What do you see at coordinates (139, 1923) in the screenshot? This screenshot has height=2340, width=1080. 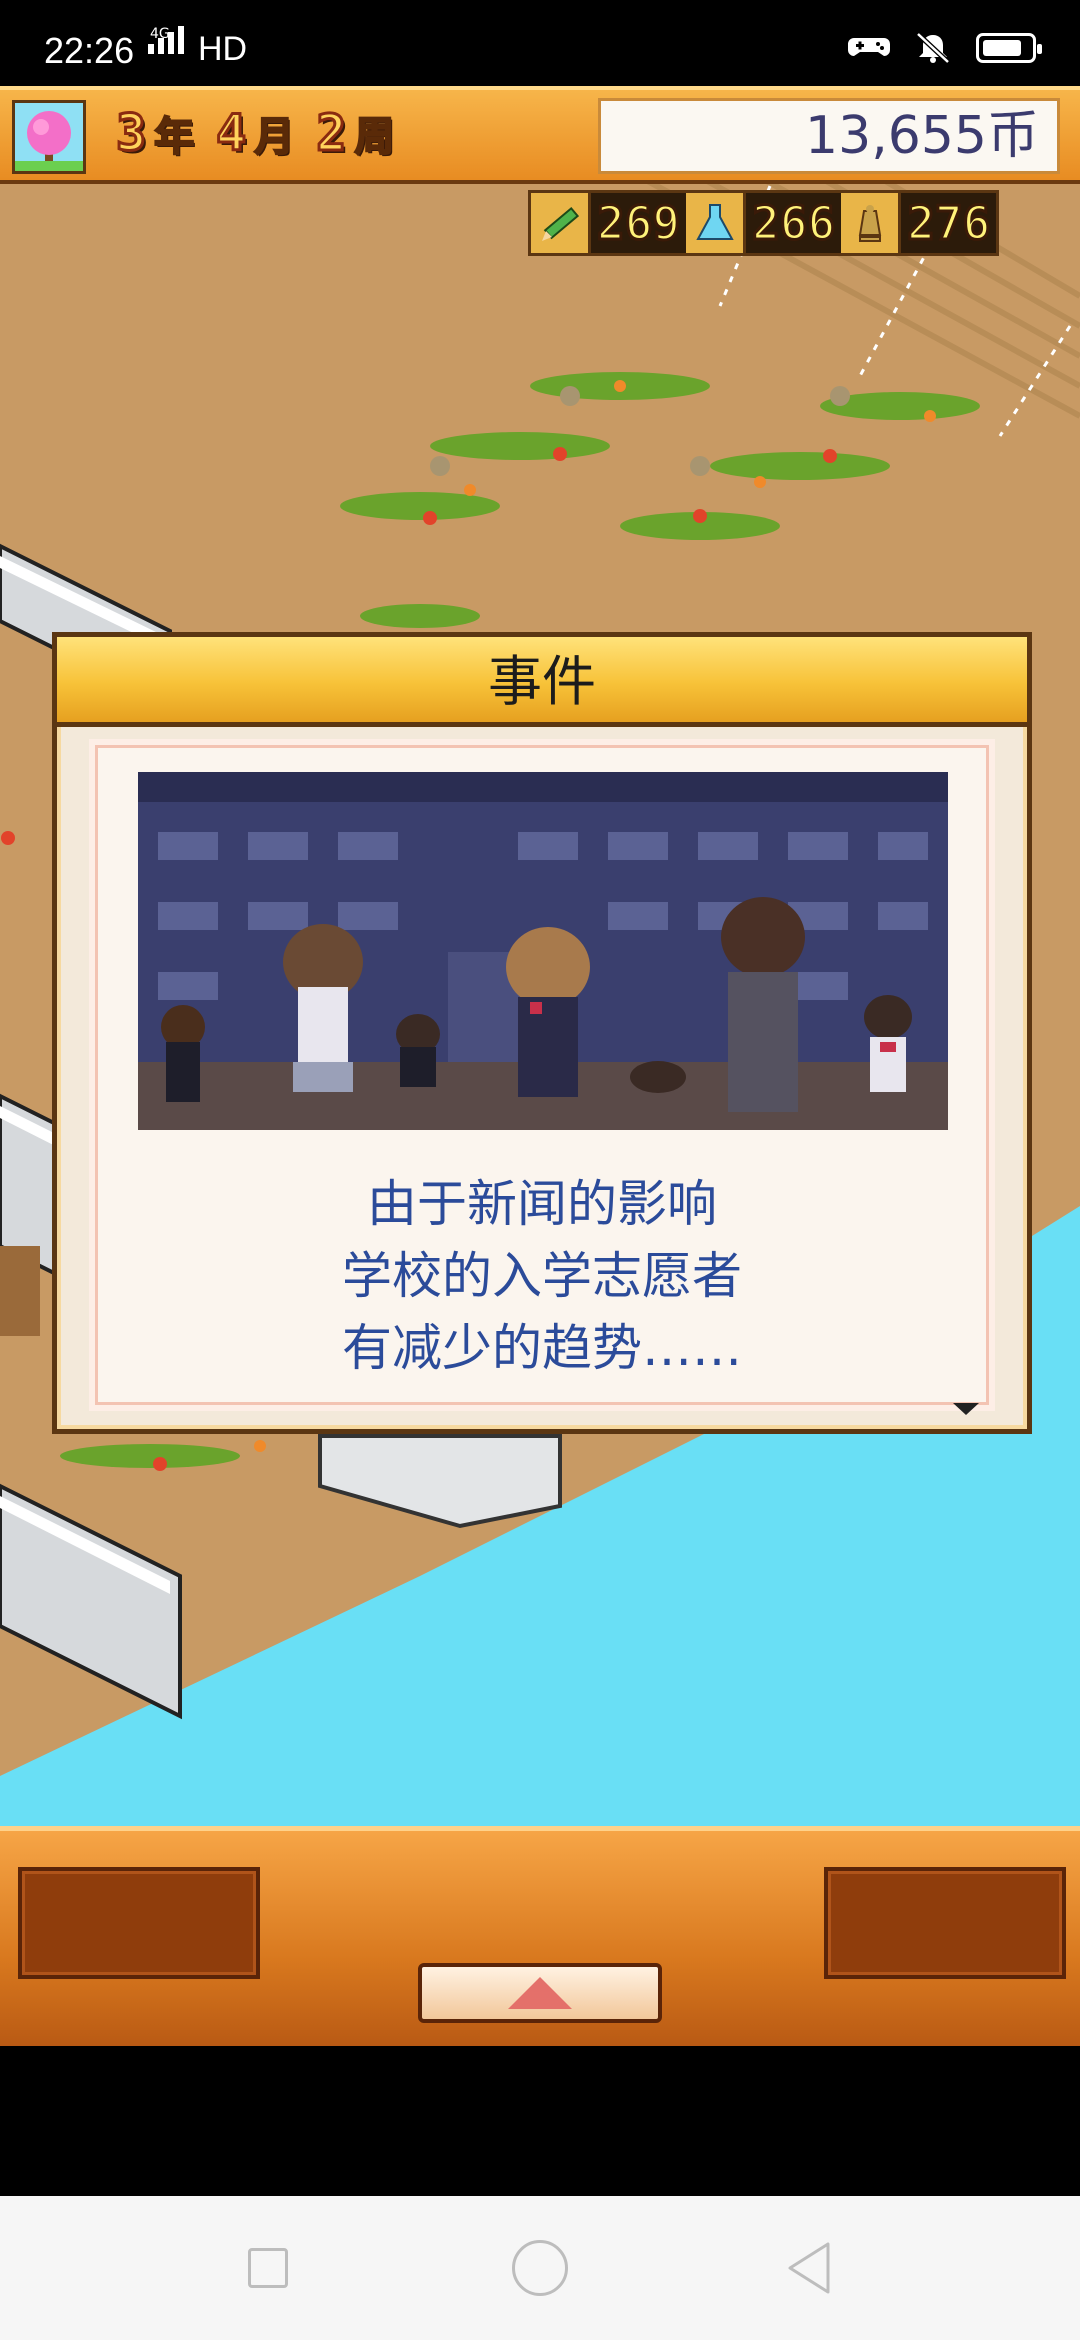 I see `left-slot-button` at bounding box center [139, 1923].